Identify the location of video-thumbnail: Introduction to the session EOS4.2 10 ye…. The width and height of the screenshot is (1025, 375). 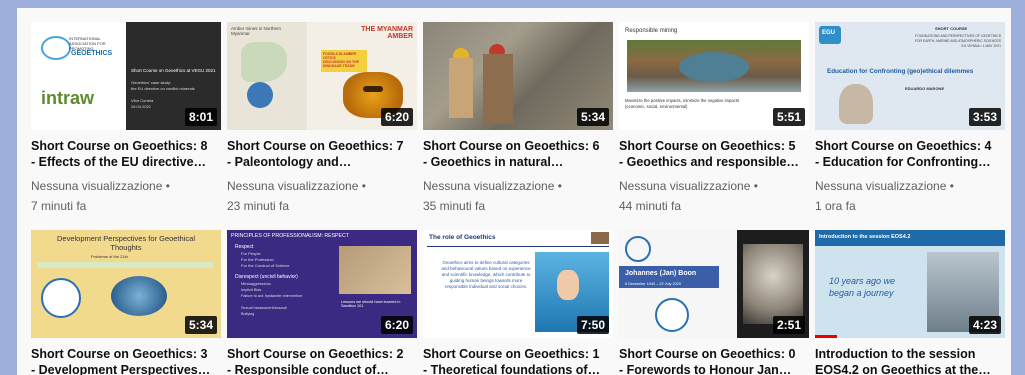
(910, 284).